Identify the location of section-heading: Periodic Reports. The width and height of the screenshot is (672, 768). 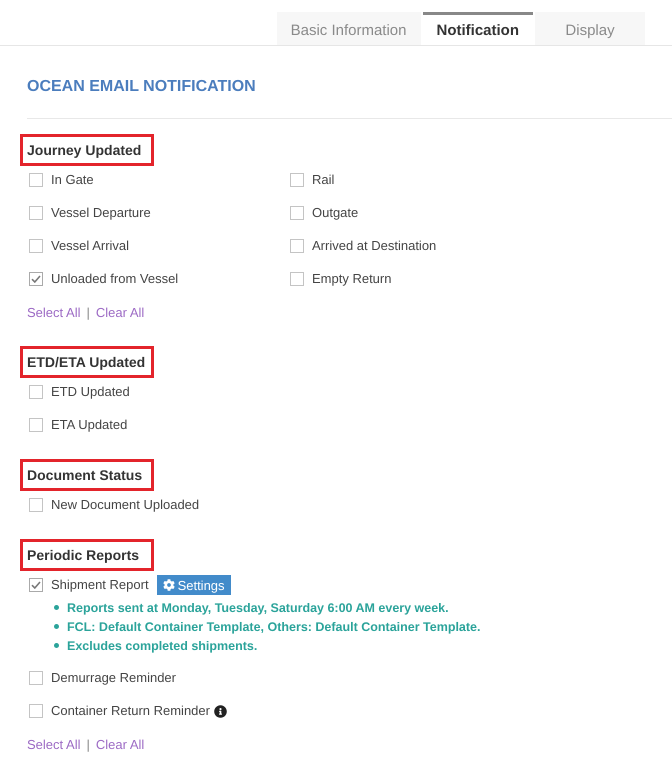
(87, 555).